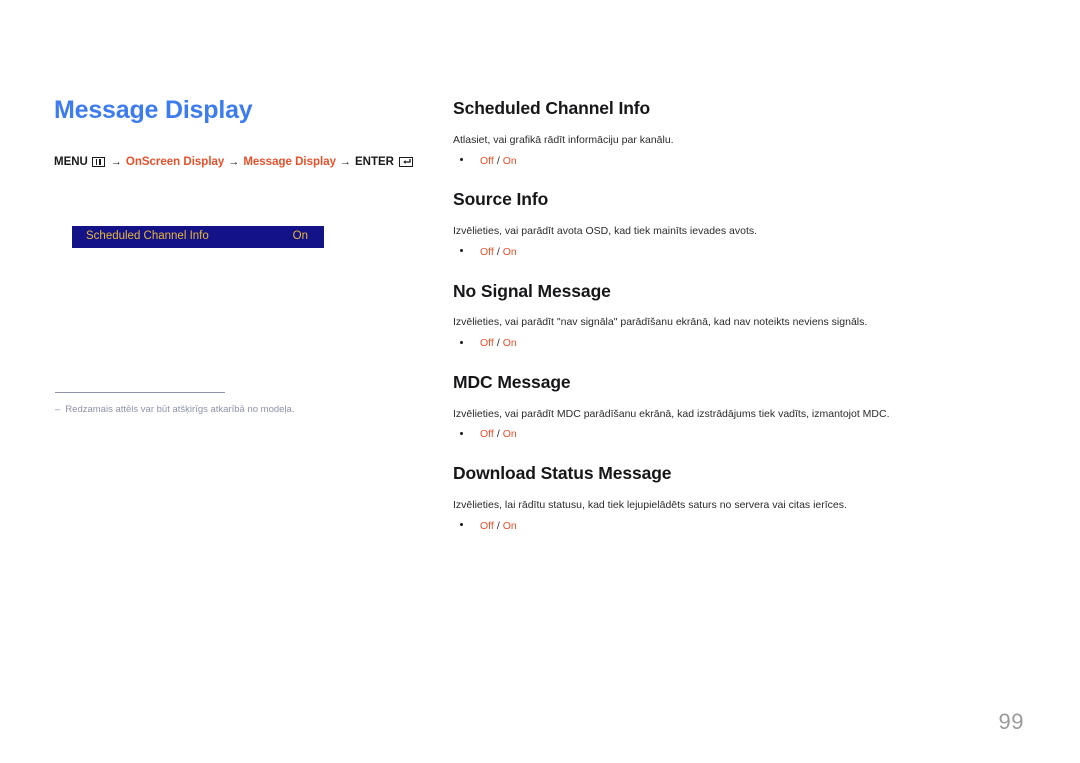 The width and height of the screenshot is (1080, 763). Describe the element at coordinates (153, 110) in the screenshot. I see `page-title: Message Display` at that location.